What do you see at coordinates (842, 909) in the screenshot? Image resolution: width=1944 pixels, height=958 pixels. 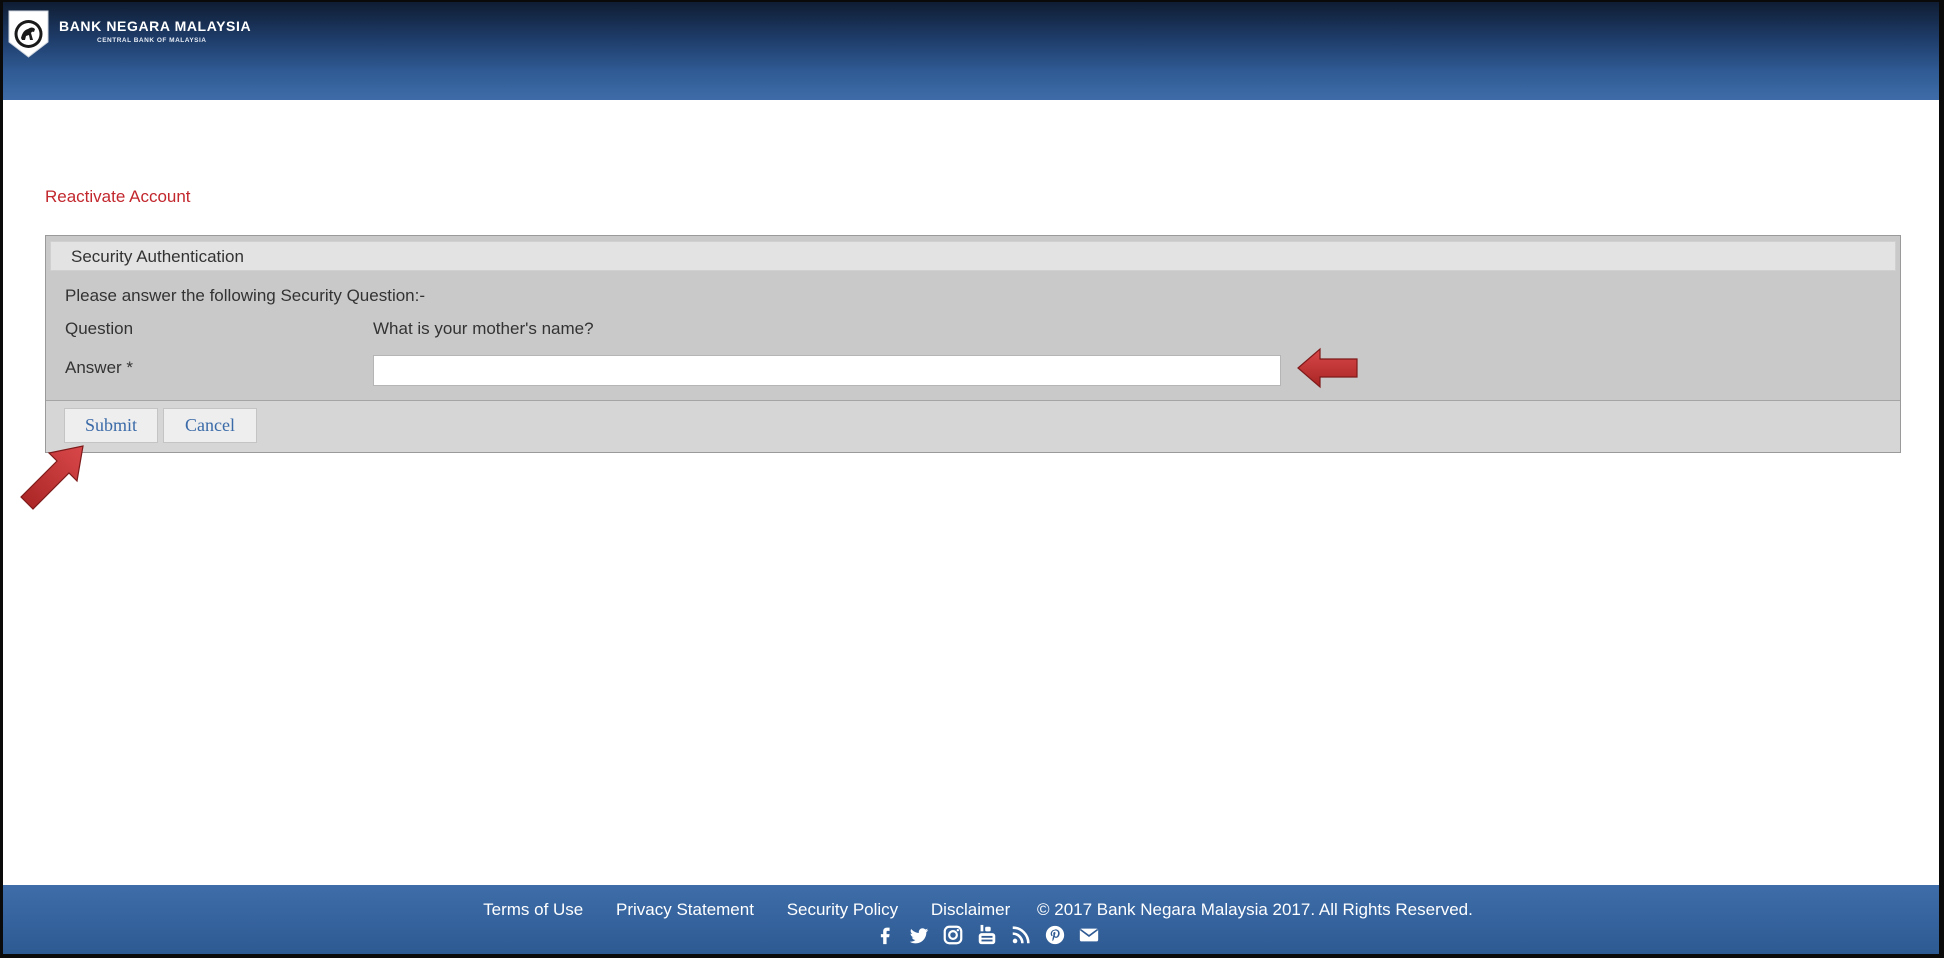 I see `security-policy-link: Security Policy` at bounding box center [842, 909].